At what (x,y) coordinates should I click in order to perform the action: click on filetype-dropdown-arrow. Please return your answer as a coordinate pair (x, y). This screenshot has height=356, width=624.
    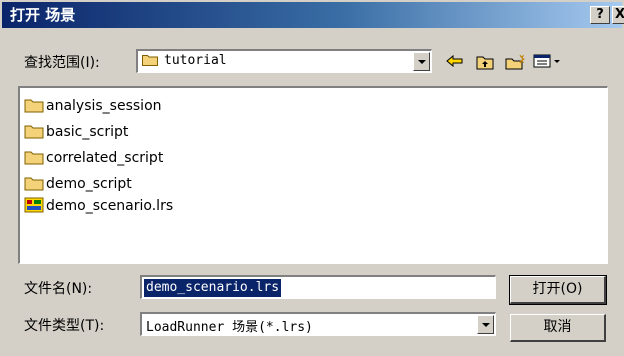
    Looking at the image, I should click on (485, 324).